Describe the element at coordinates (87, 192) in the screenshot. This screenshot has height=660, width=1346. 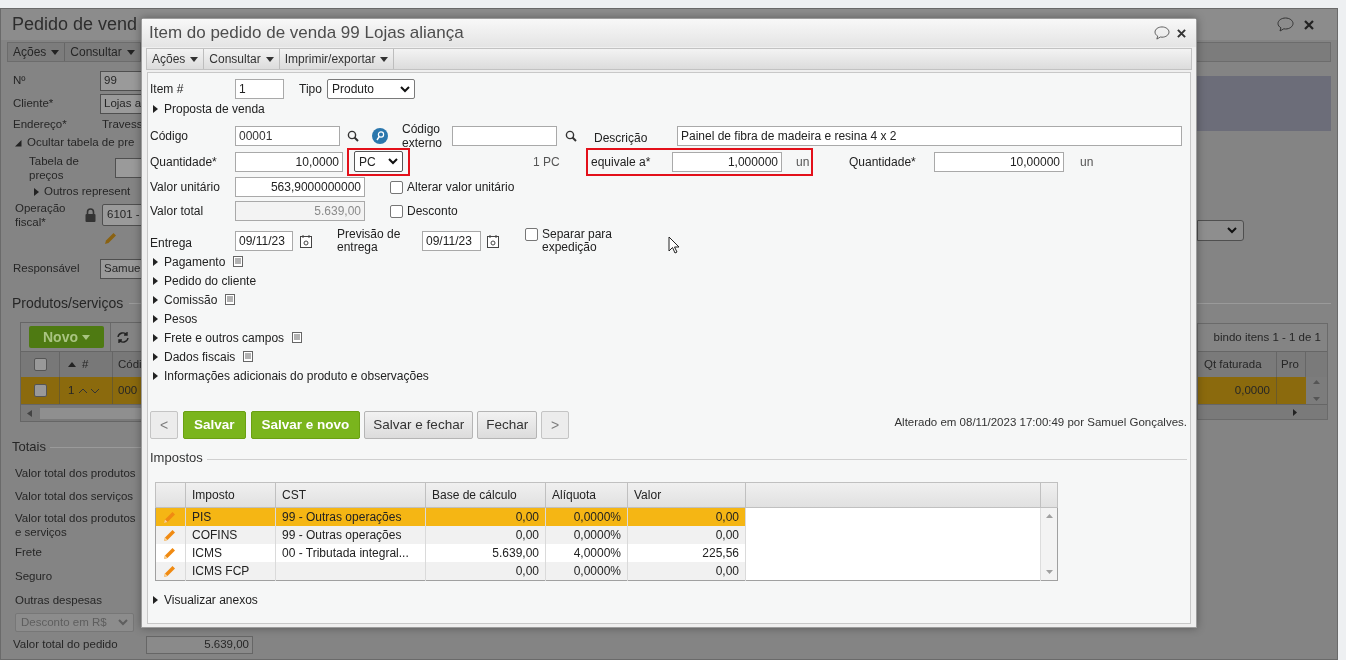
I see `toggle-link: Outros represent` at that location.